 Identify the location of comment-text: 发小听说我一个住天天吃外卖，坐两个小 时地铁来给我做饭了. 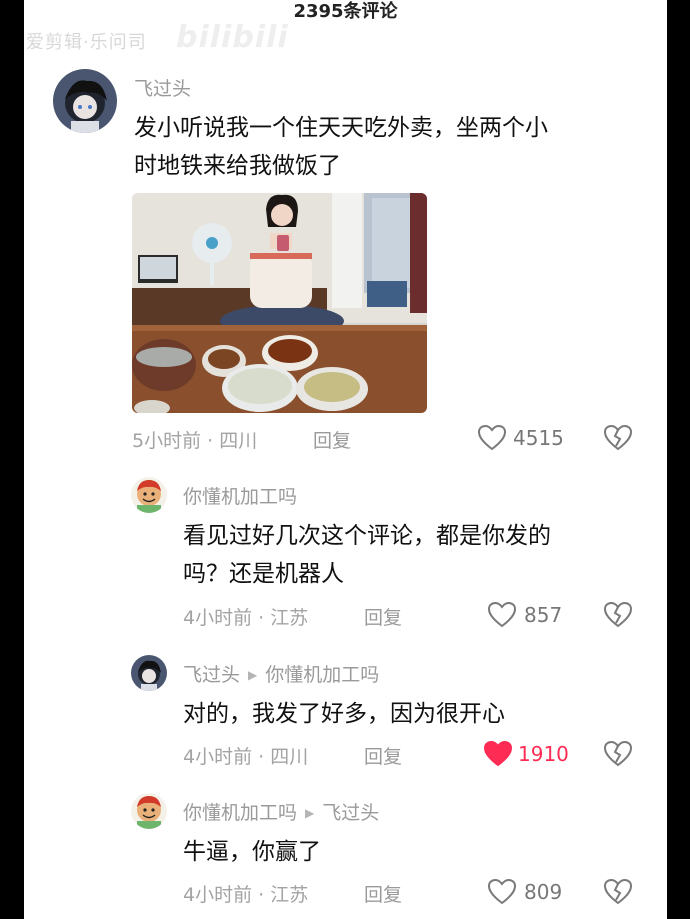
(341, 147).